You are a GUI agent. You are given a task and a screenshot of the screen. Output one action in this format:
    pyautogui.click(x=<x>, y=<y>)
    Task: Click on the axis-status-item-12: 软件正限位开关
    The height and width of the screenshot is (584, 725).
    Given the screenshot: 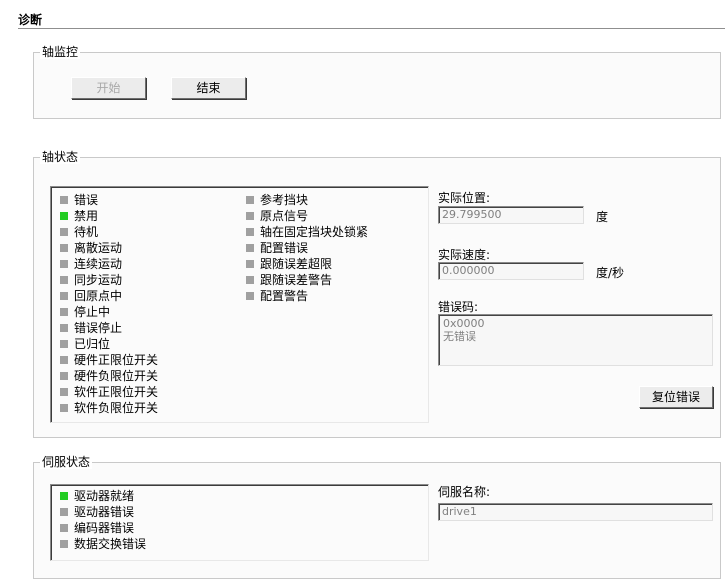 What is the action you would take?
    pyautogui.click(x=109, y=392)
    